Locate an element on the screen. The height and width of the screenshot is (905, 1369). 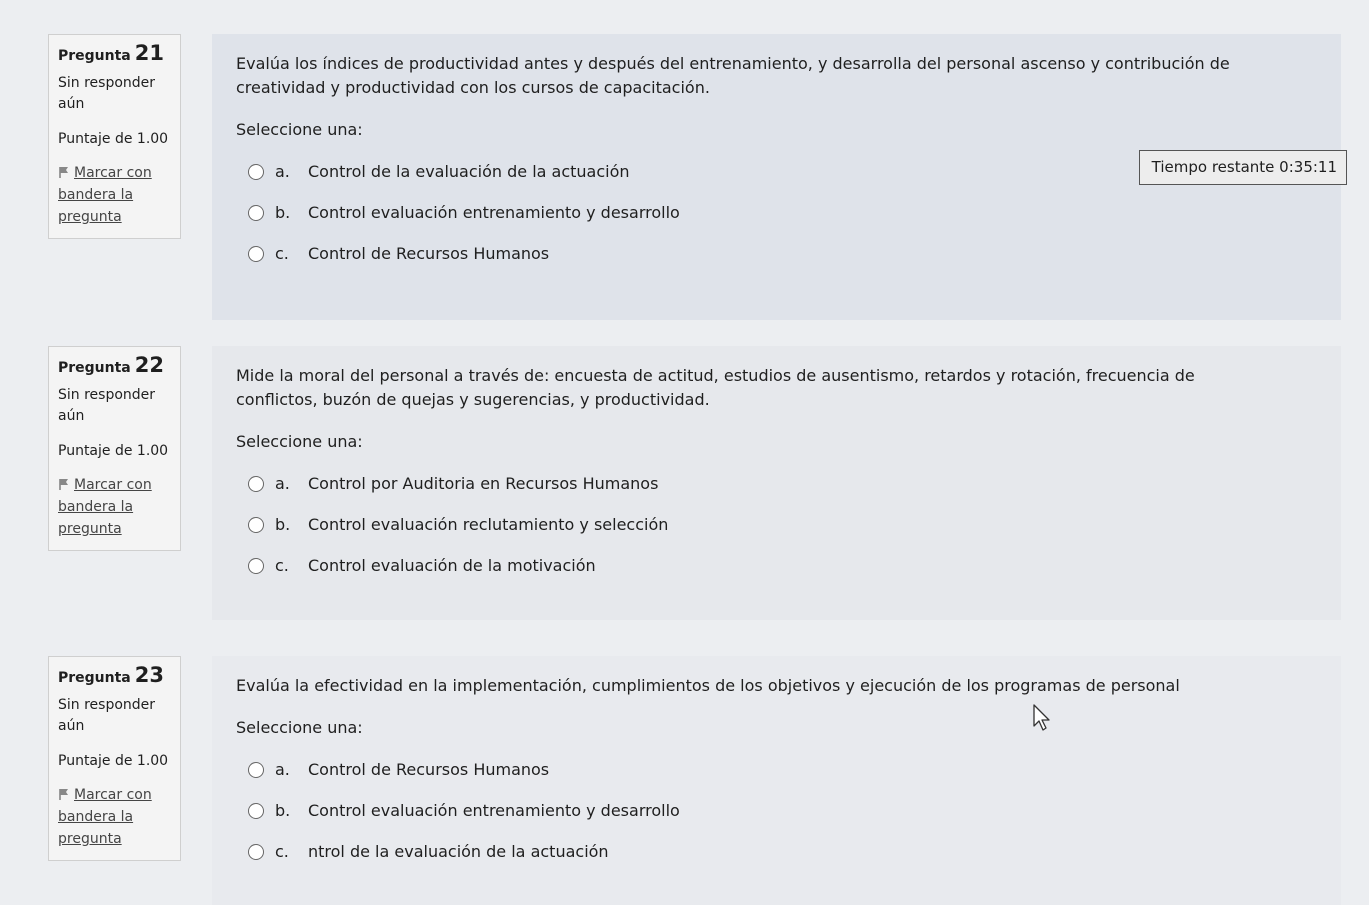
question-number: Pregunta 21 is located at coordinates (115, 55).